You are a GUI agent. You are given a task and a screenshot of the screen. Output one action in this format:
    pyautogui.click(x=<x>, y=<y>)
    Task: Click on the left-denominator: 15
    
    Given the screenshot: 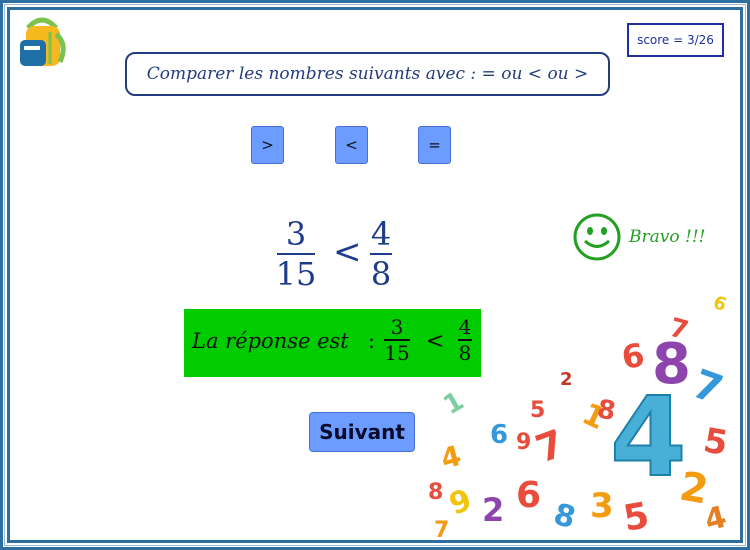 What is the action you would take?
    pyautogui.click(x=296, y=274)
    